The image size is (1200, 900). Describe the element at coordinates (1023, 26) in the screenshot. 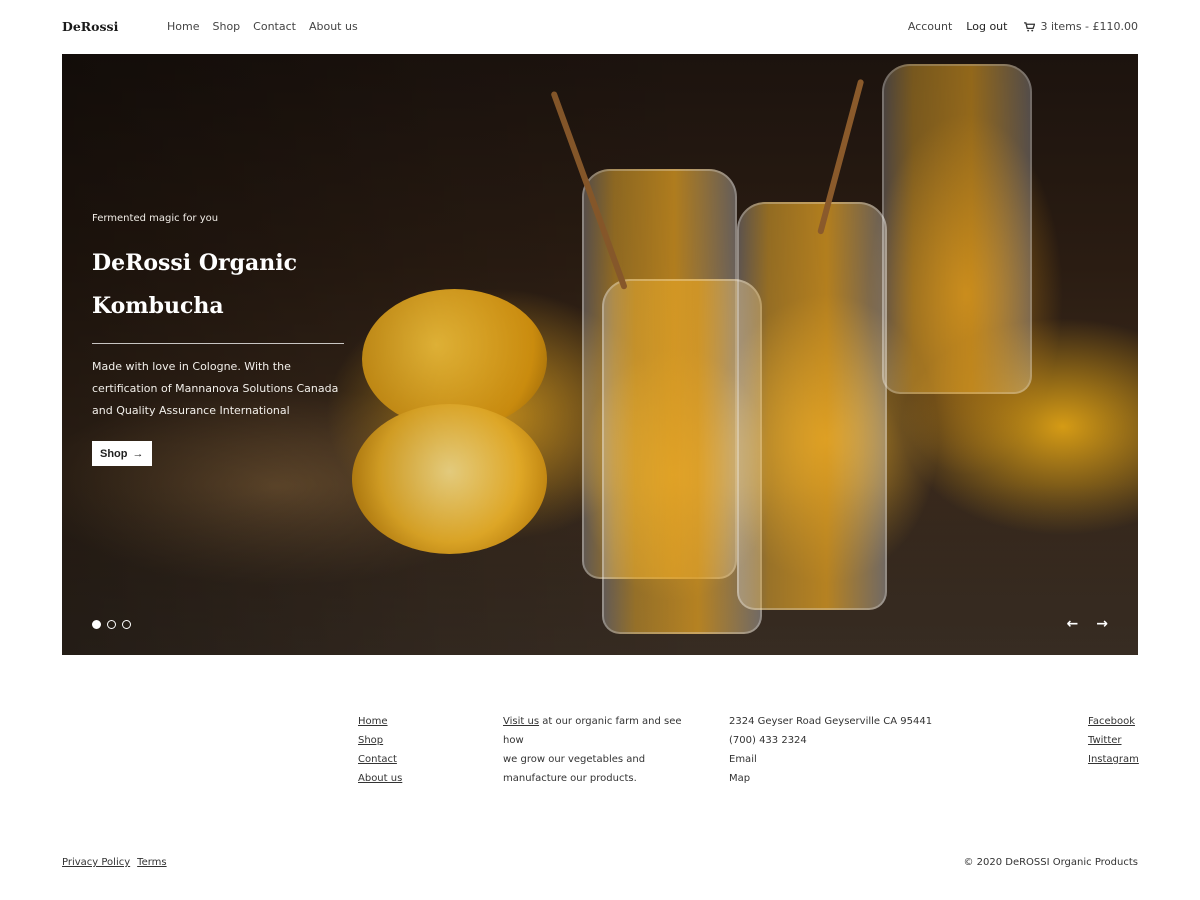

I see `user-nav: Account Log out 3 items - £110.00` at that location.